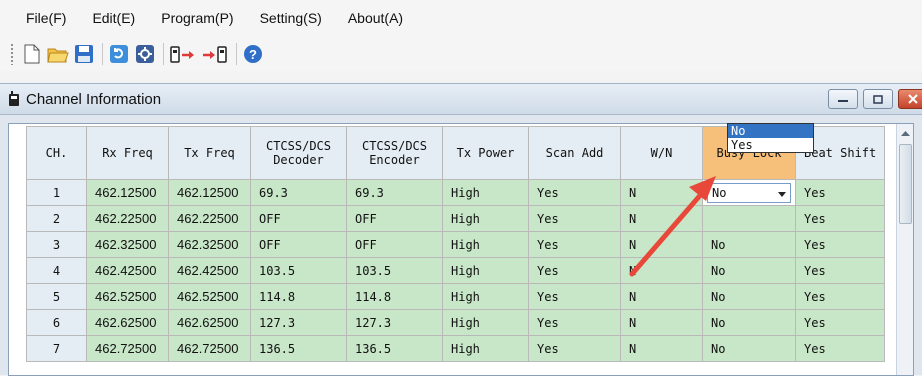 The image size is (922, 376). I want to click on cell-encoder: 136.5, so click(394, 348).